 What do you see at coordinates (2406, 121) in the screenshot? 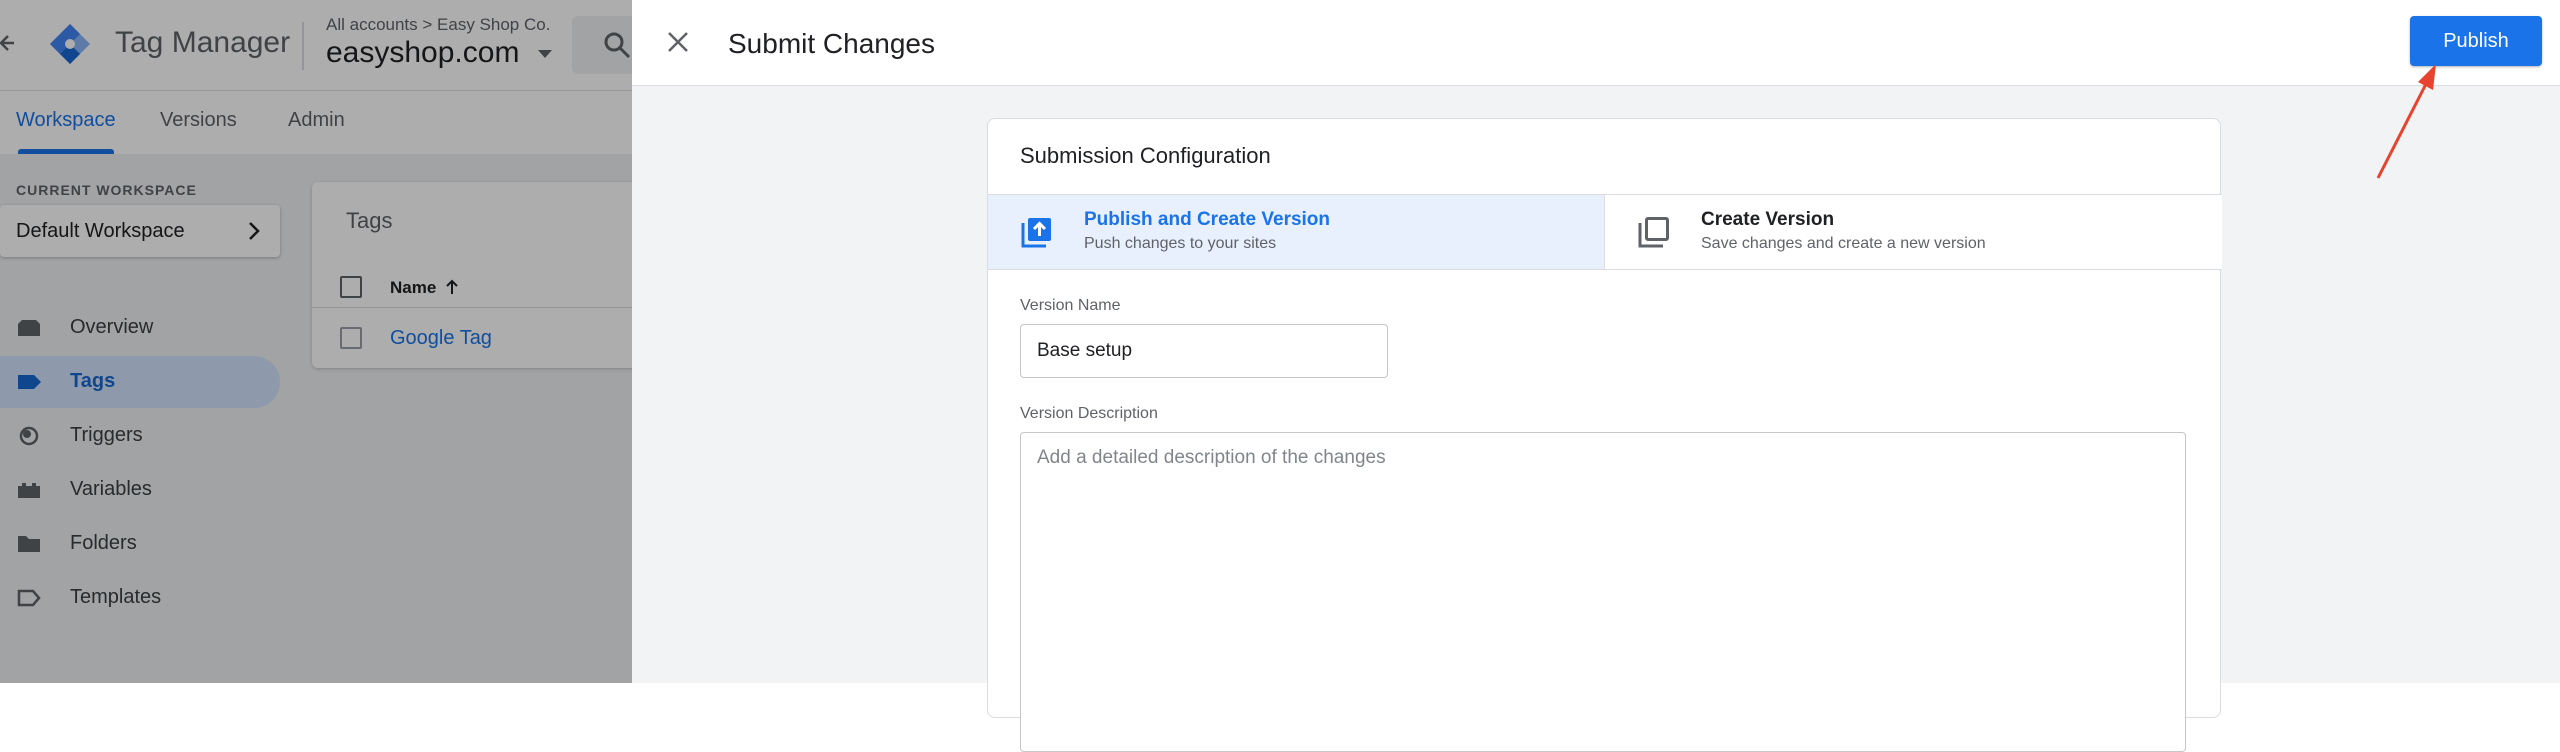
I see `annotation-arrow-icon` at bounding box center [2406, 121].